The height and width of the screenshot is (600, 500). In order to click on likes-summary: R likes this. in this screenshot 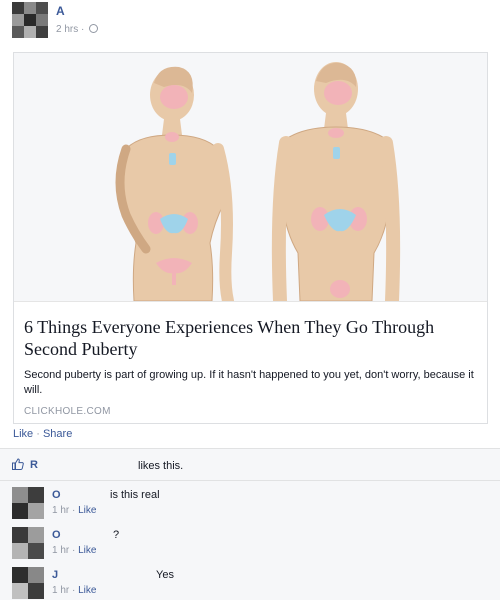, I will do `click(250, 465)`.